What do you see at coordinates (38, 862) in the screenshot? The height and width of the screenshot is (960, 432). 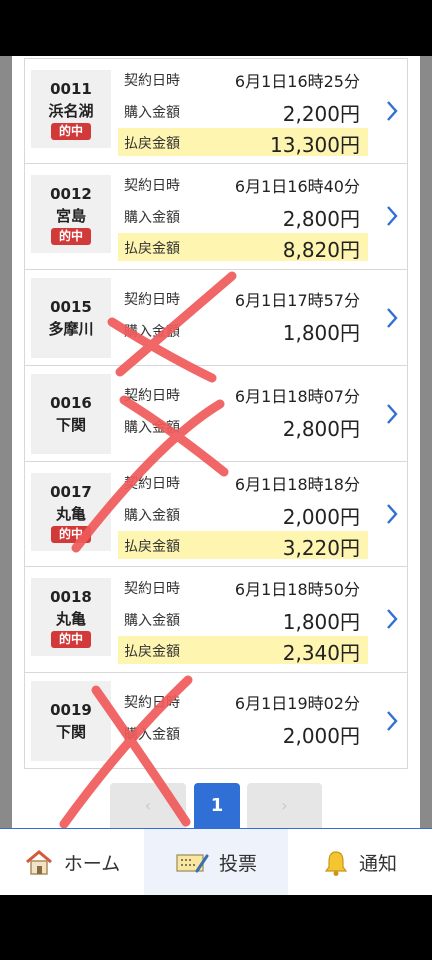 I see `home-icon` at bounding box center [38, 862].